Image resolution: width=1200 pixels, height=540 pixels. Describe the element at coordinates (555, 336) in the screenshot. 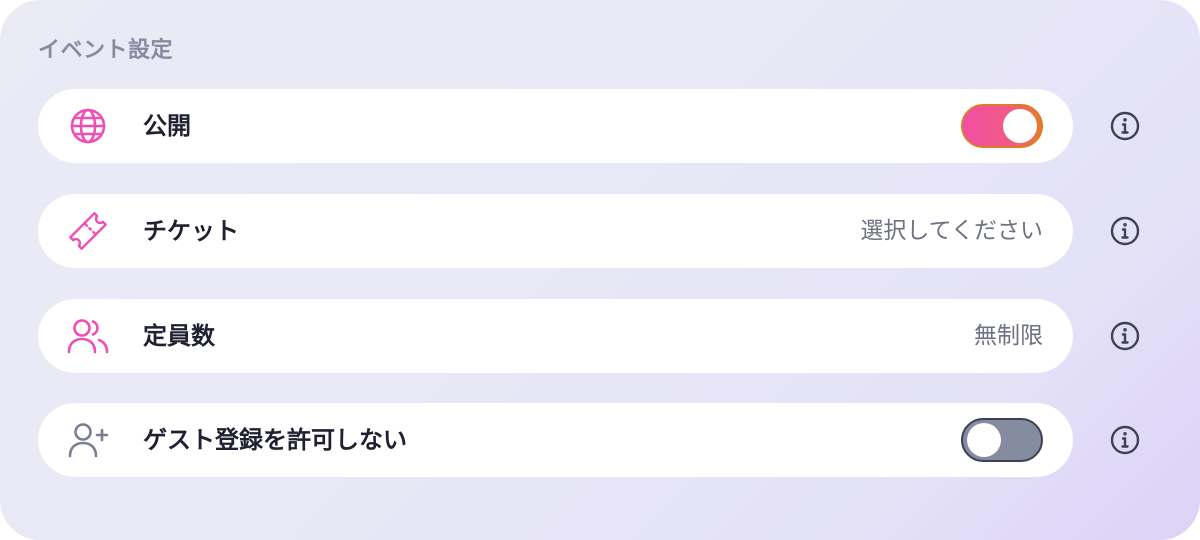

I see `setting-row-capacity: 定員数 無制限` at that location.